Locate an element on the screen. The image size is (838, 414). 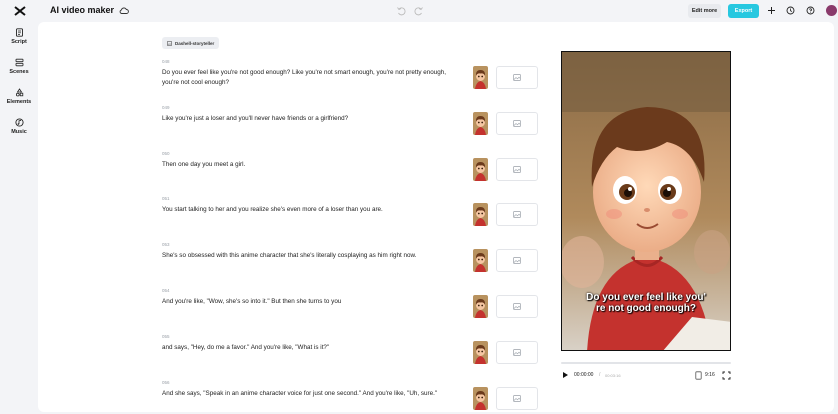
top-bar: AI video maker Edit more Export is located at coordinates (419, 11).